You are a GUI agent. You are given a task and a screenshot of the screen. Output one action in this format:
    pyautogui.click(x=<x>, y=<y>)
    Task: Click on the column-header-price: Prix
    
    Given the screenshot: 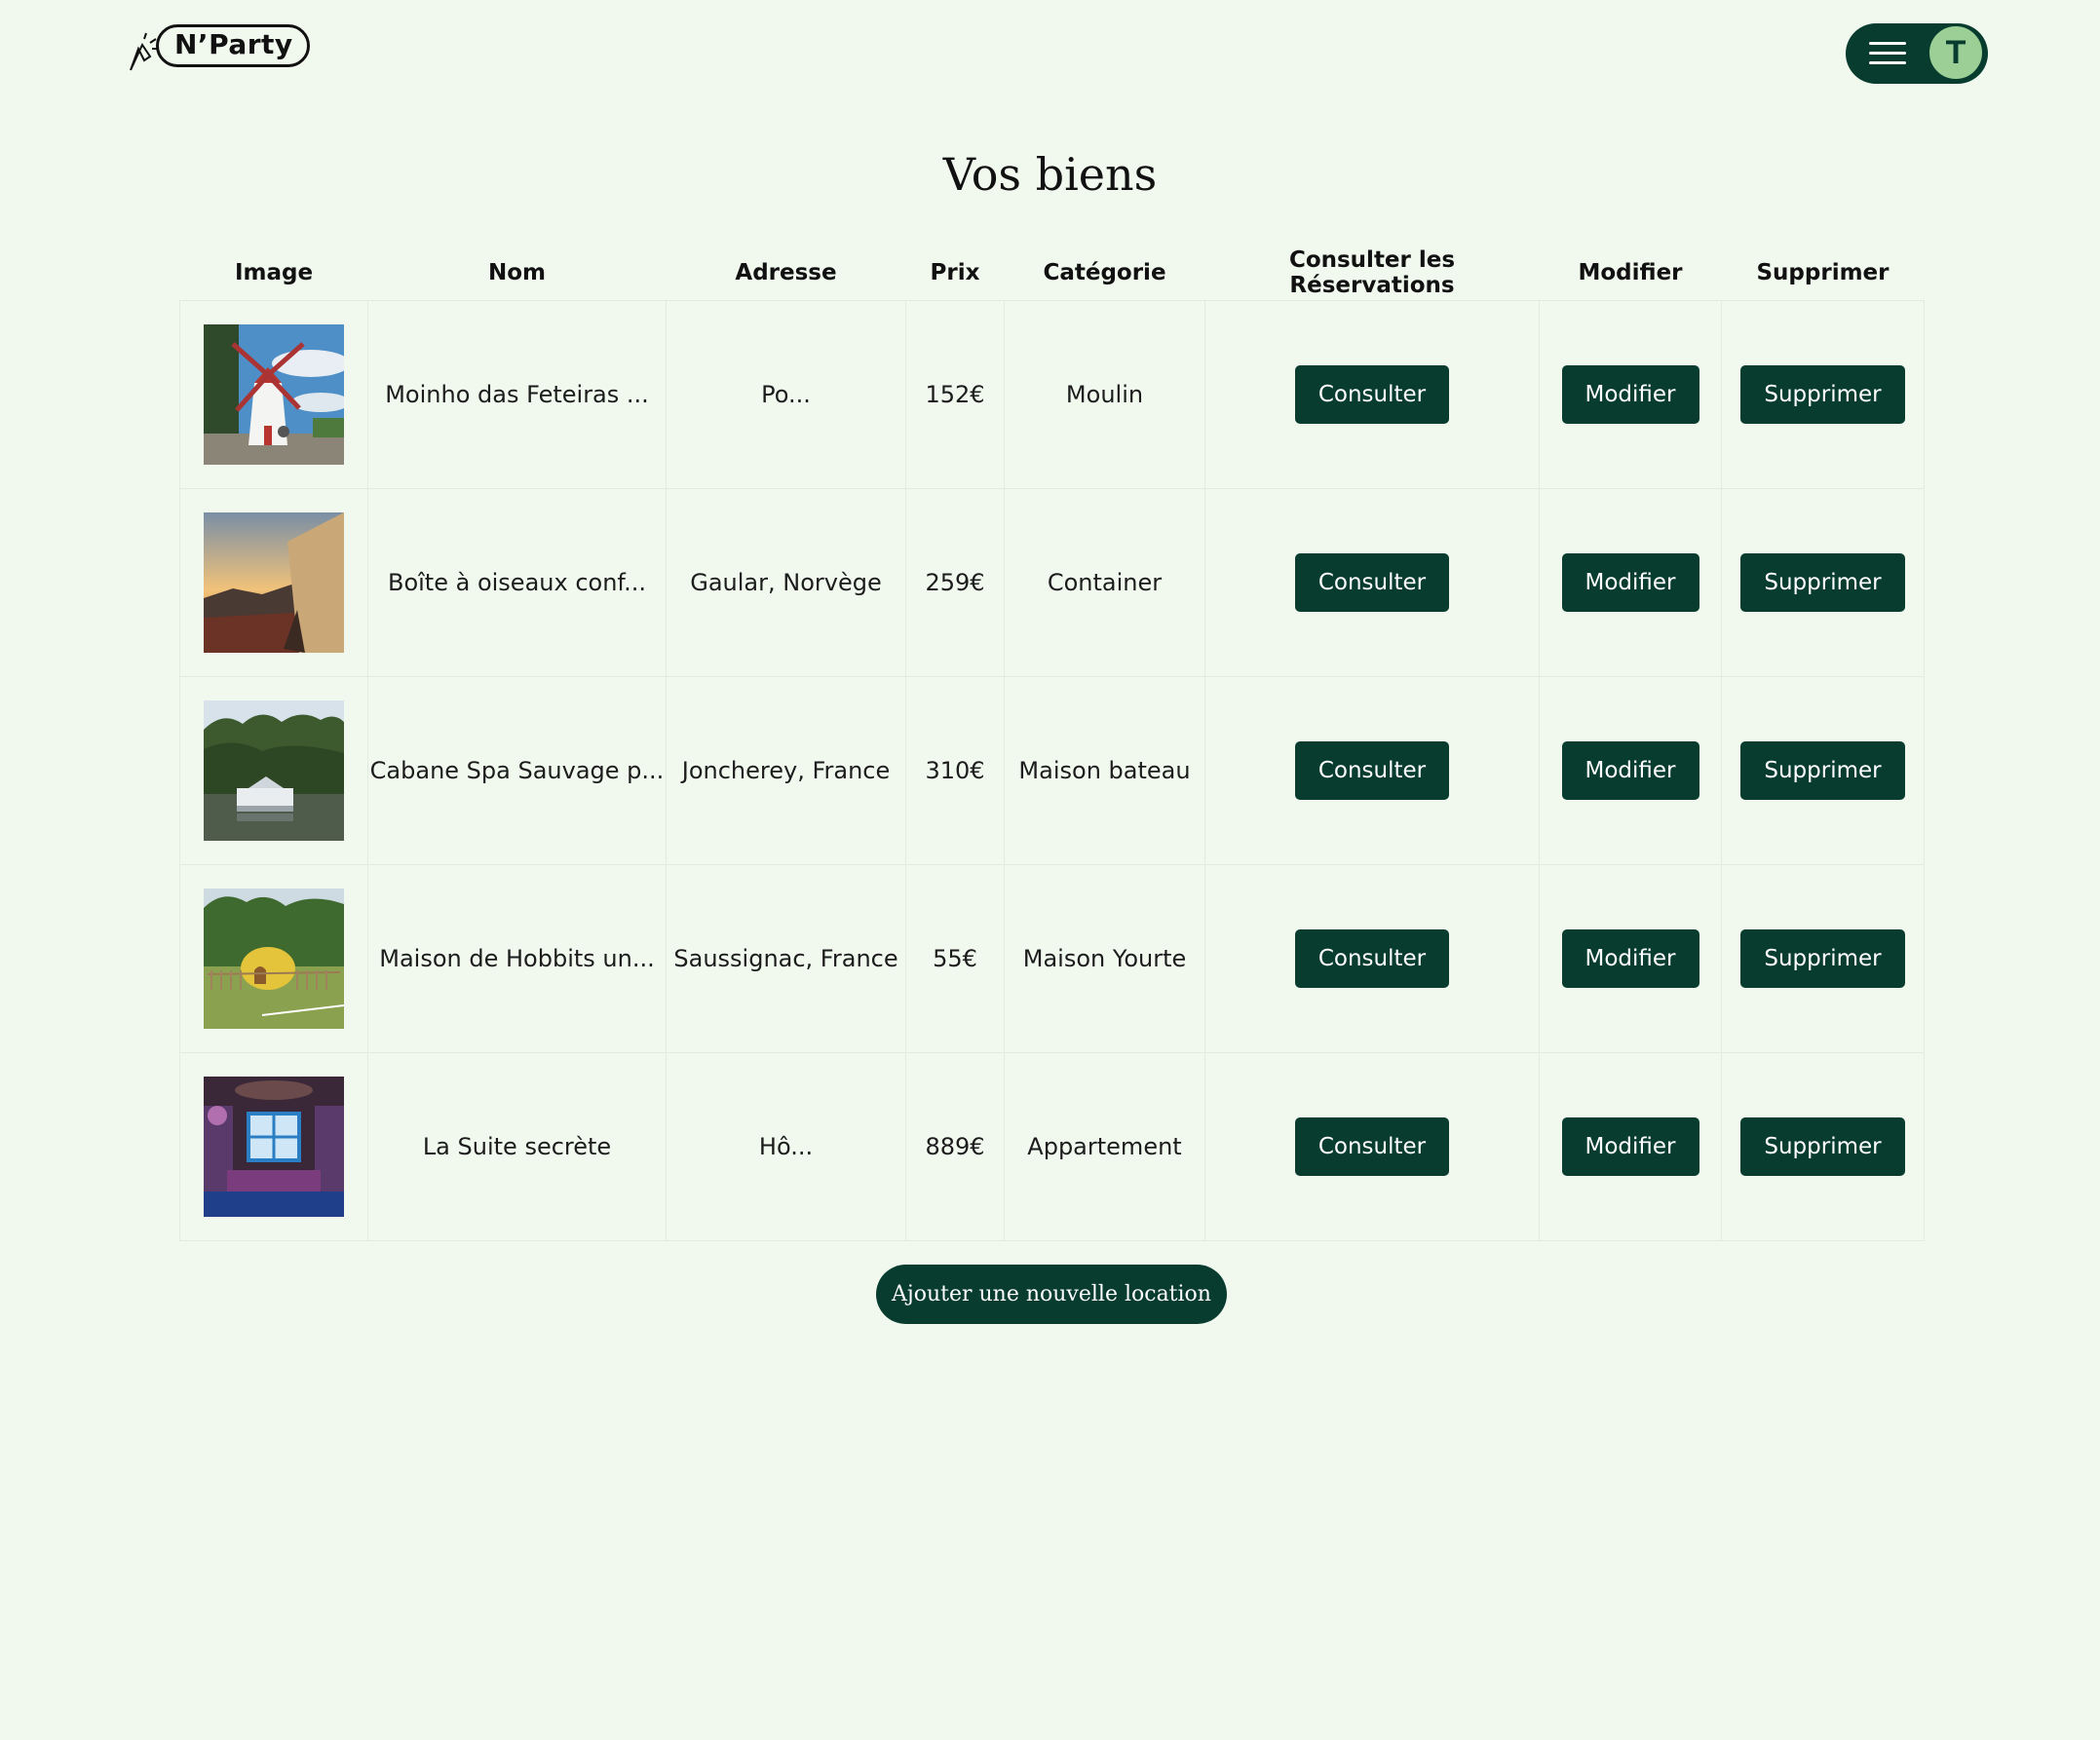 What is the action you would take?
    pyautogui.click(x=955, y=272)
    